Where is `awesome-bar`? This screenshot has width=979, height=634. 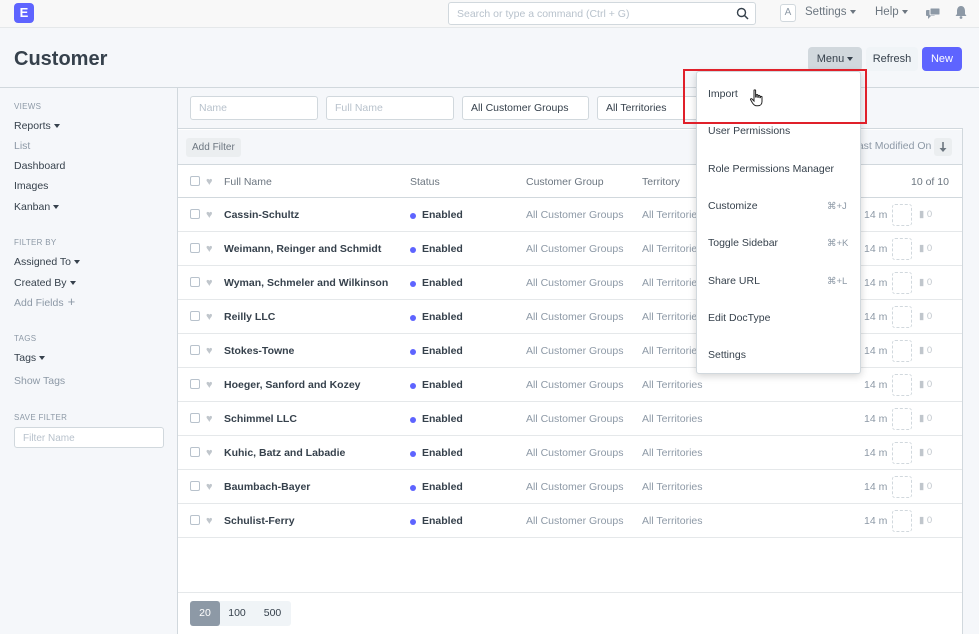 awesome-bar is located at coordinates (602, 13).